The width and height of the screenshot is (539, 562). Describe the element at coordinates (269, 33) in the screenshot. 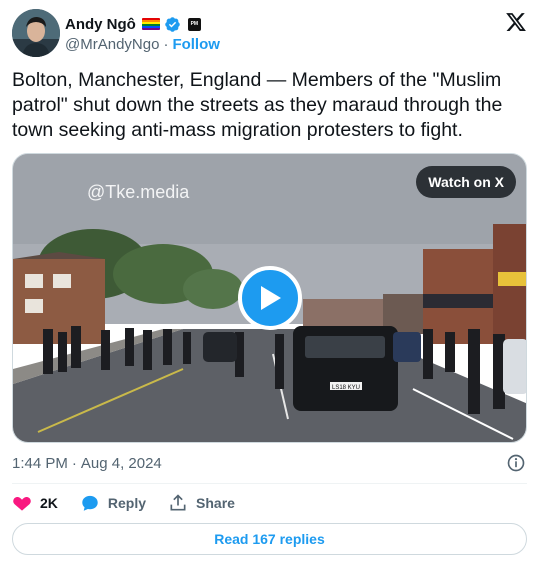

I see `tweet-header: Andy Ngô PM @MrAndyNgo · Follow` at that location.